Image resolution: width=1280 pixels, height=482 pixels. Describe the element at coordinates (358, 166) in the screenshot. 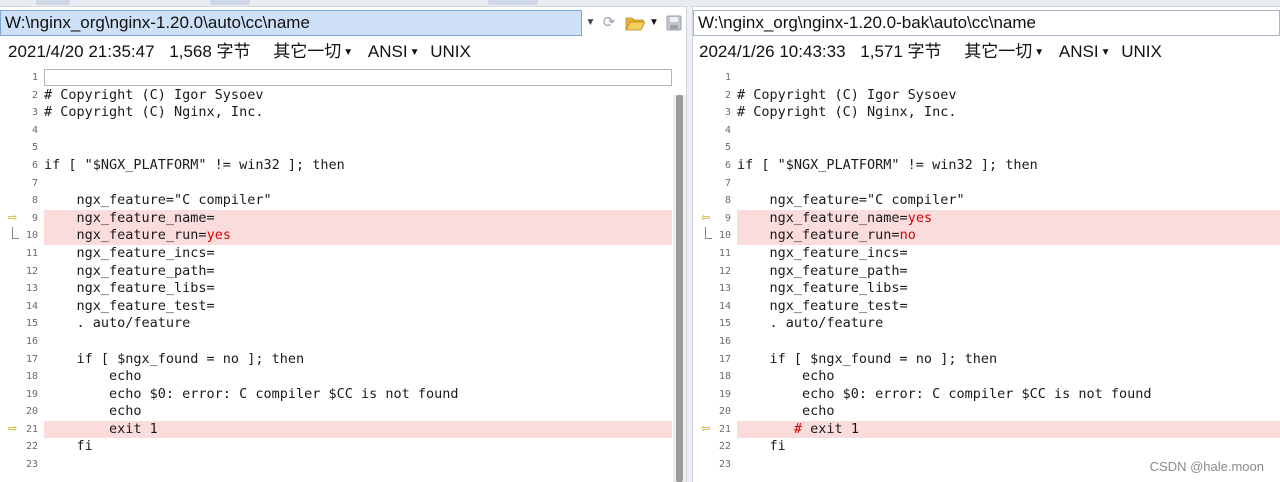

I see `line-code: if [ "$NGX_PLATFORM" != win32 ]; then` at that location.